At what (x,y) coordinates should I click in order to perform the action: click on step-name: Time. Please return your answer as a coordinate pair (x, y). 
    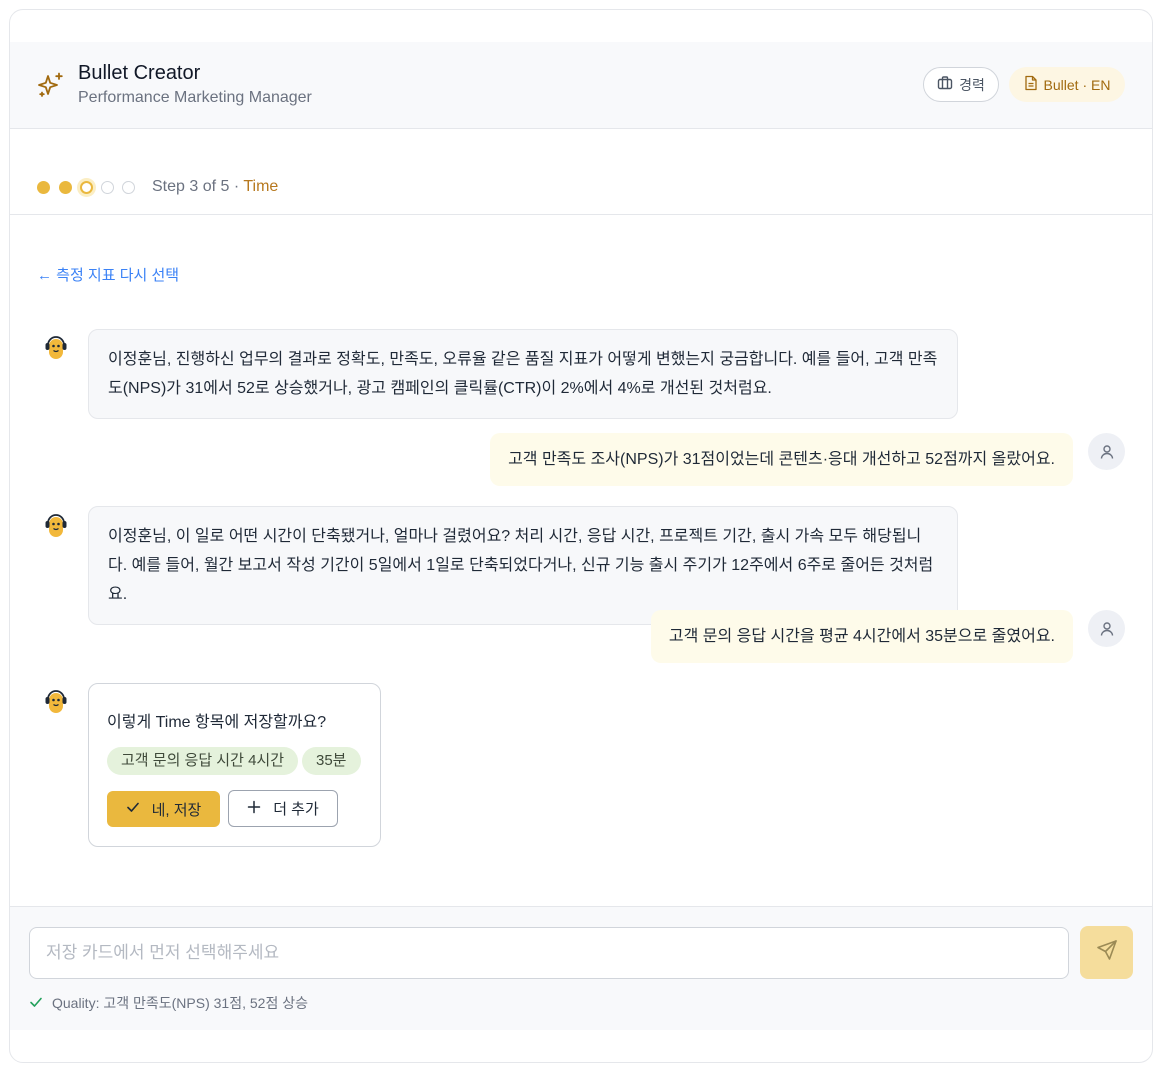
    Looking at the image, I should click on (261, 186).